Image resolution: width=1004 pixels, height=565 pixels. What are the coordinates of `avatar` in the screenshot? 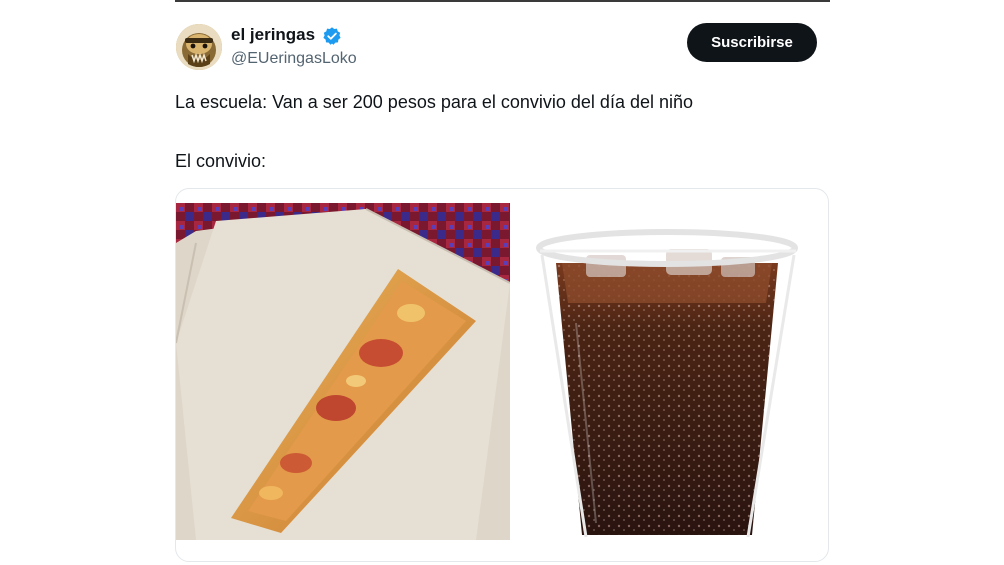 It's located at (199, 47).